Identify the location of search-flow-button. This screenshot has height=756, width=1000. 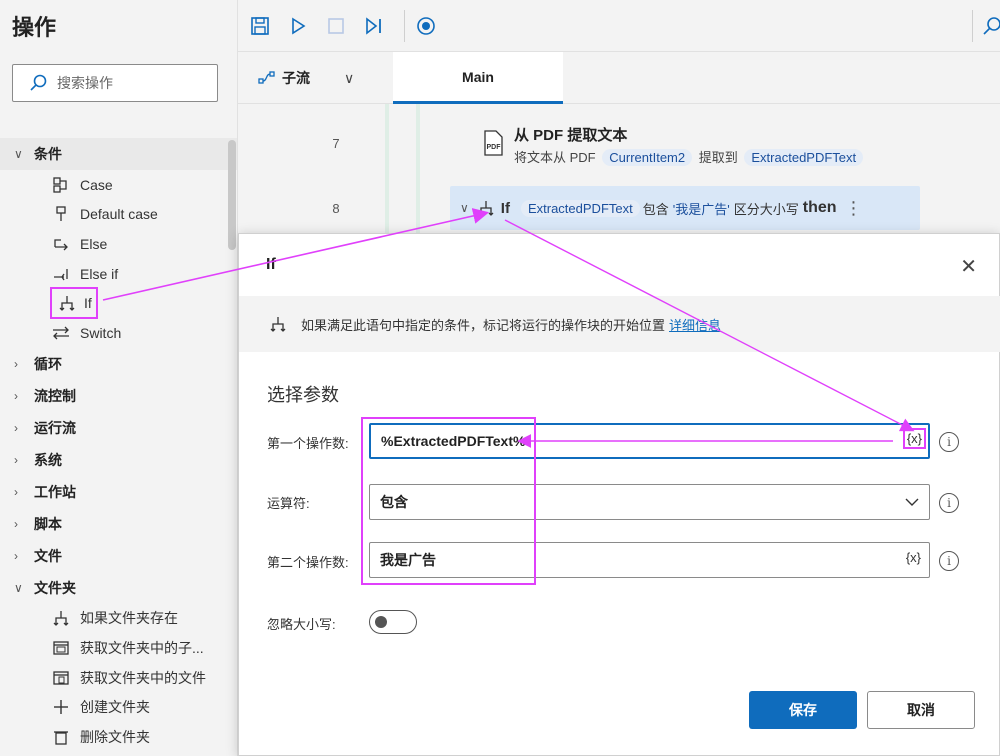
(990, 26).